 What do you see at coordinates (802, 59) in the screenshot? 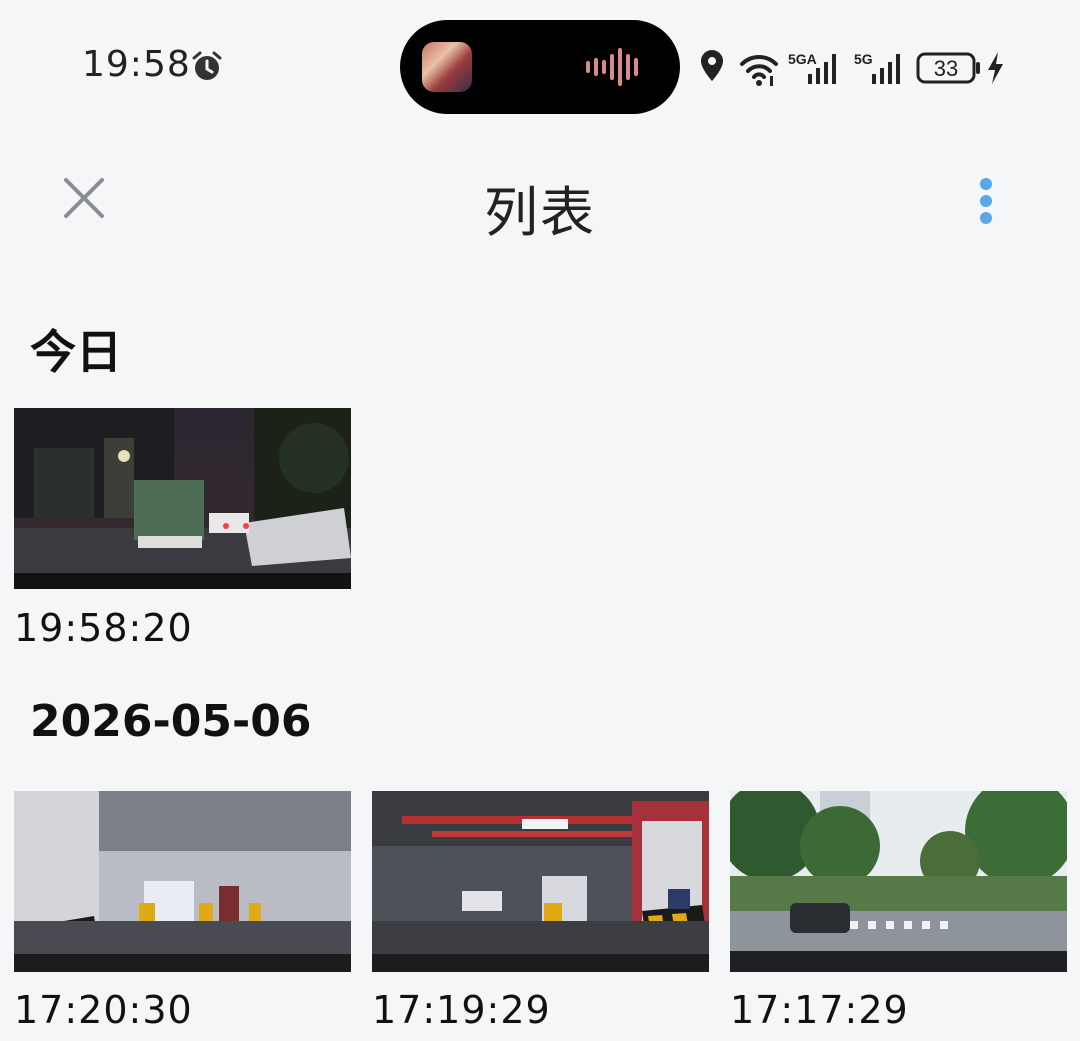
I see `network-5ga-label: 5GA` at bounding box center [802, 59].